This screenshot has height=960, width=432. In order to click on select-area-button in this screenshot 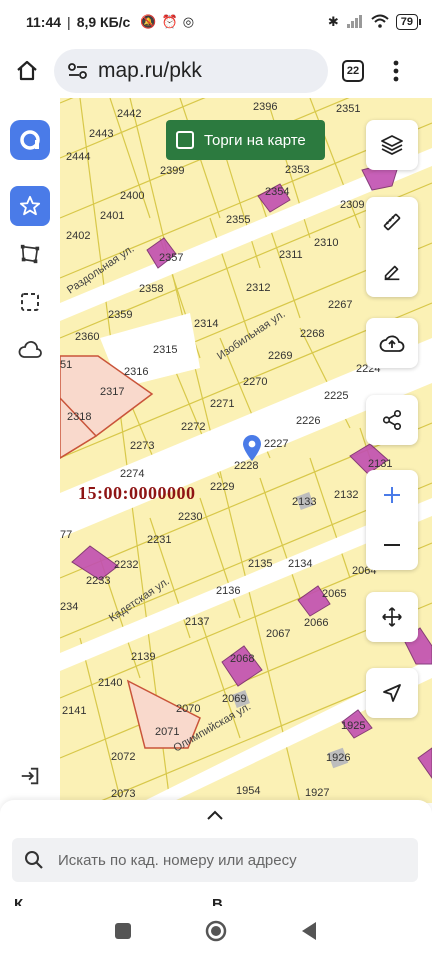, I will do `click(30, 302)`.